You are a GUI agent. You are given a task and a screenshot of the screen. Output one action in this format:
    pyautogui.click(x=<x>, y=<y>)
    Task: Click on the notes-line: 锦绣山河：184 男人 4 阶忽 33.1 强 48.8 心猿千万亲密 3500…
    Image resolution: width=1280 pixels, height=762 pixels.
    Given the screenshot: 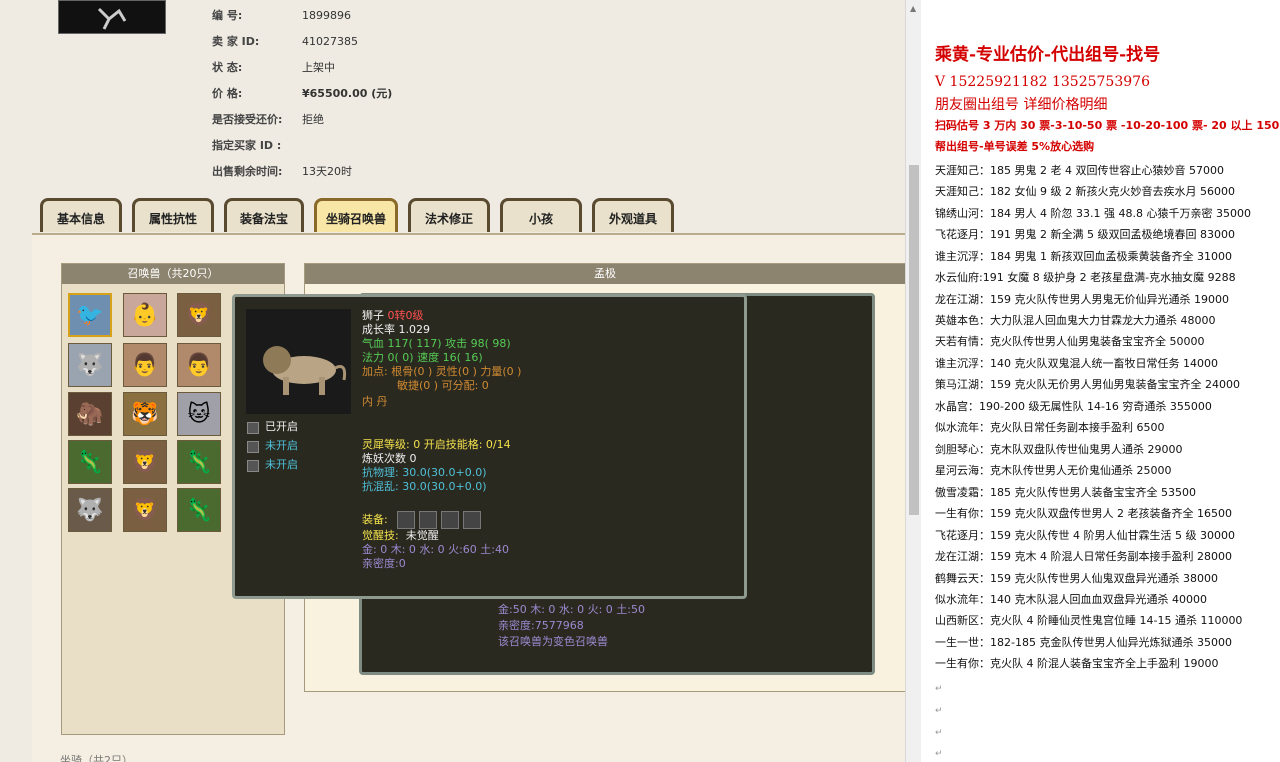 What is the action you would take?
    pyautogui.click(x=1093, y=213)
    